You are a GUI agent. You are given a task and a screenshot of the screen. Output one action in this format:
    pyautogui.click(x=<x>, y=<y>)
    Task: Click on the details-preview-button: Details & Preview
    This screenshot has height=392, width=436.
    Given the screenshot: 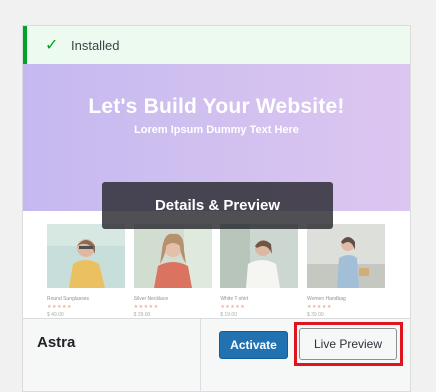 What is the action you would take?
    pyautogui.click(x=217, y=205)
    